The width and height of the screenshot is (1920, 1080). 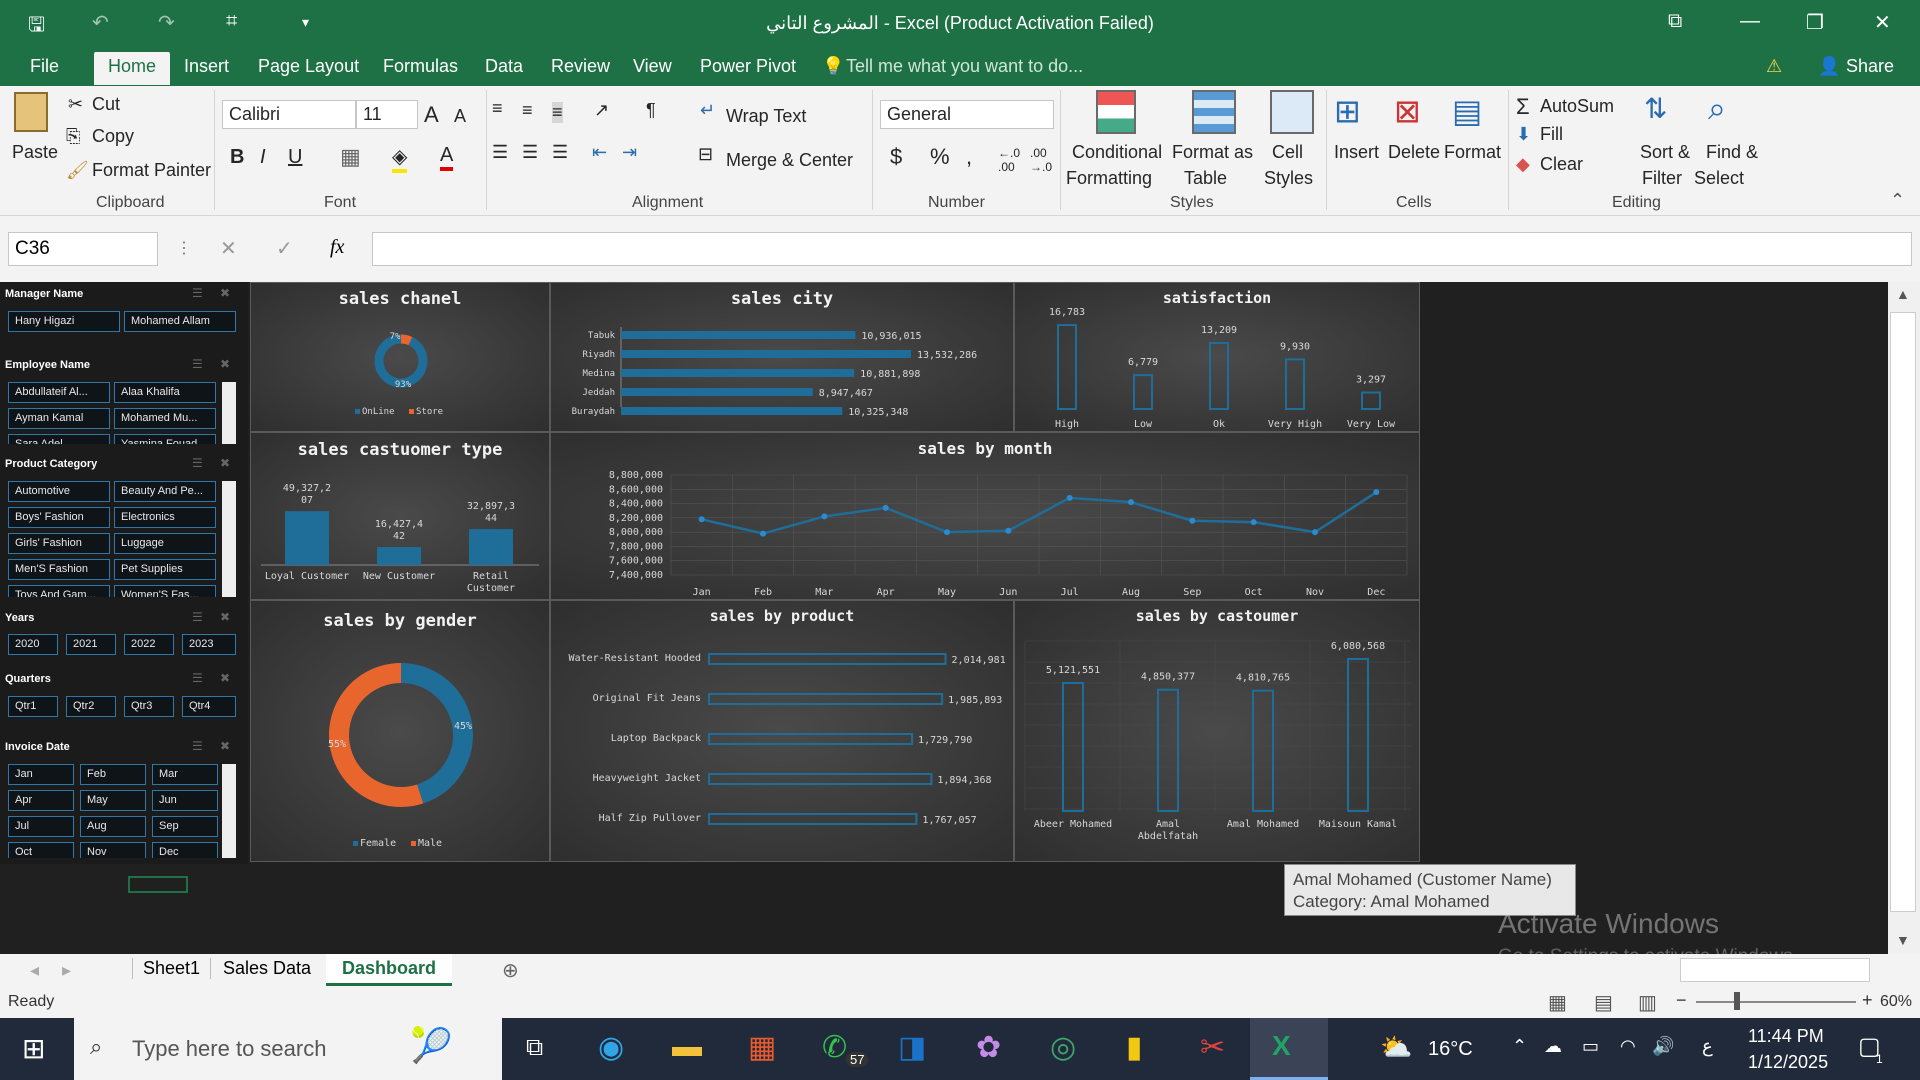 What do you see at coordinates (400, 158) in the screenshot?
I see `fill-color-icon: ◈` at bounding box center [400, 158].